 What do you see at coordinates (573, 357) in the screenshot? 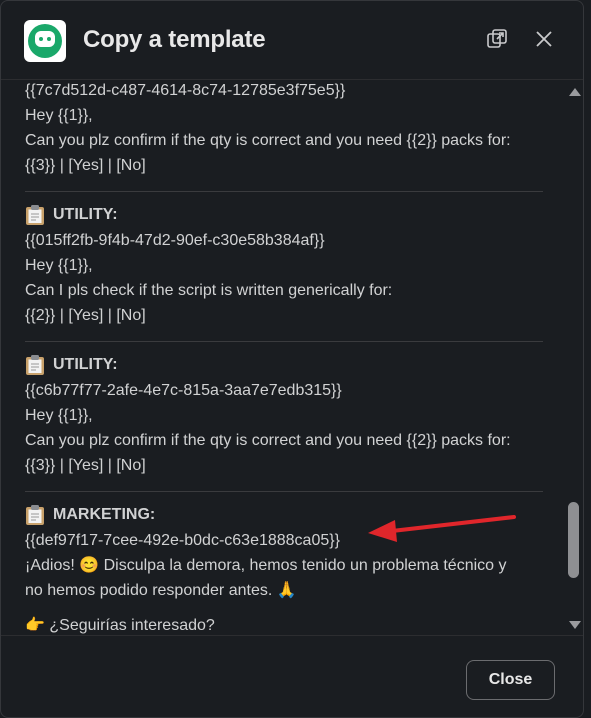
I see `scrollbar` at bounding box center [573, 357].